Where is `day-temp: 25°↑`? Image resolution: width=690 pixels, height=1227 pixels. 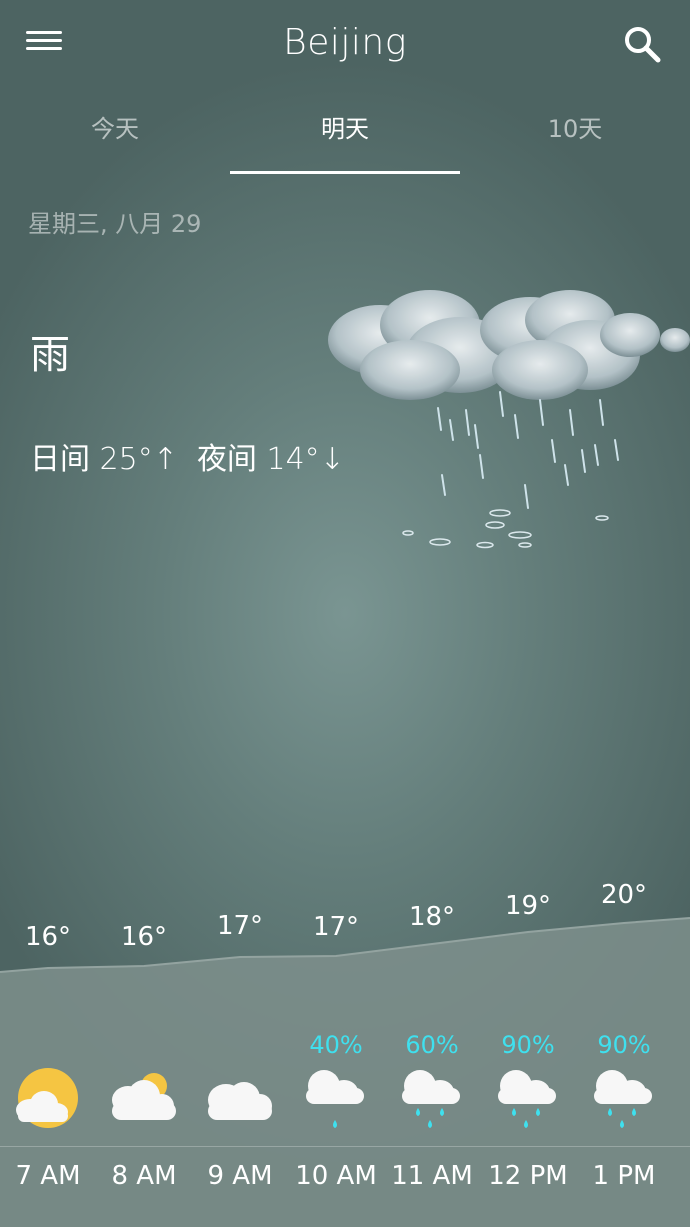 day-temp: 25°↑ is located at coordinates (138, 459).